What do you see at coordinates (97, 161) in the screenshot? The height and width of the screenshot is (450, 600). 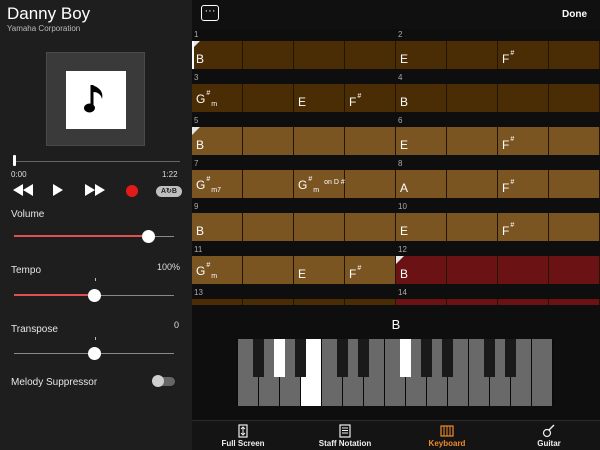 I see `song-progress-track` at bounding box center [97, 161].